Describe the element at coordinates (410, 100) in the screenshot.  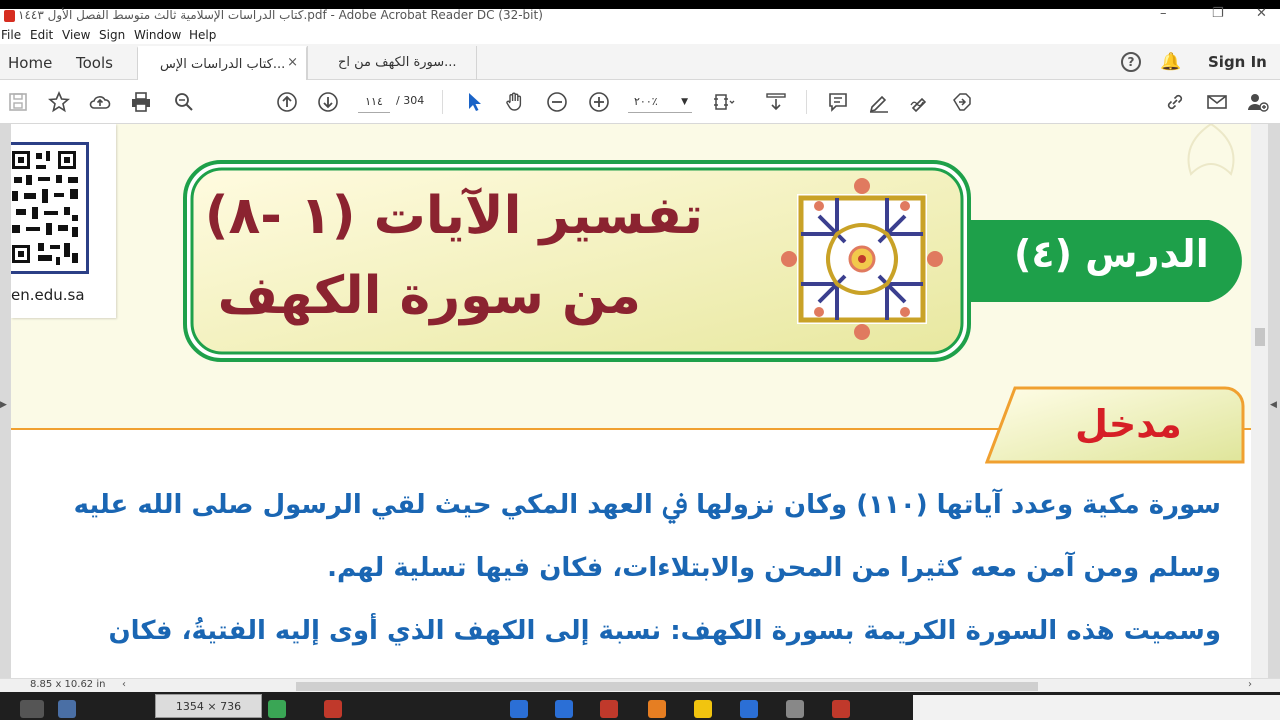
I see `page-total: / 304` at that location.